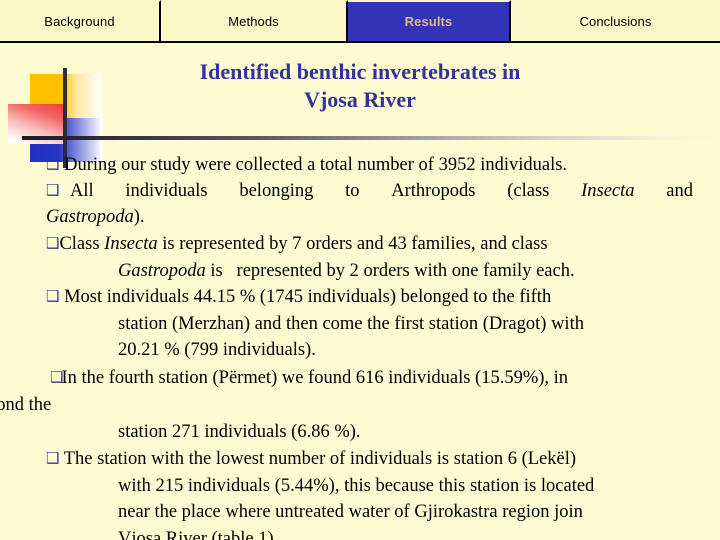 This screenshot has width=720, height=540. Describe the element at coordinates (139, 217) in the screenshot. I see `continuation-line-3-suffix: ).` at that location.